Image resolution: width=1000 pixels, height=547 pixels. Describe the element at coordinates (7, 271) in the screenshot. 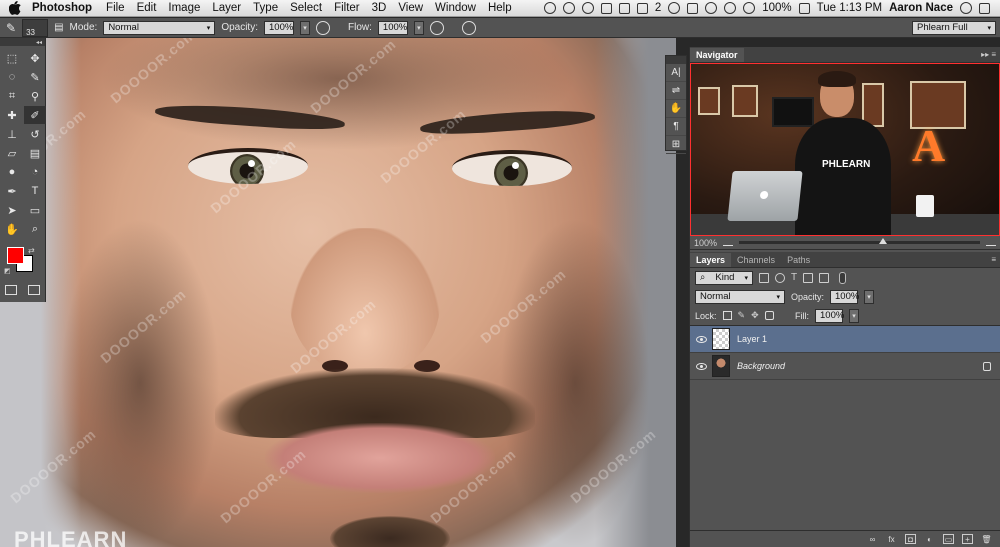

I see `default-colors-icon: ◩` at that location.